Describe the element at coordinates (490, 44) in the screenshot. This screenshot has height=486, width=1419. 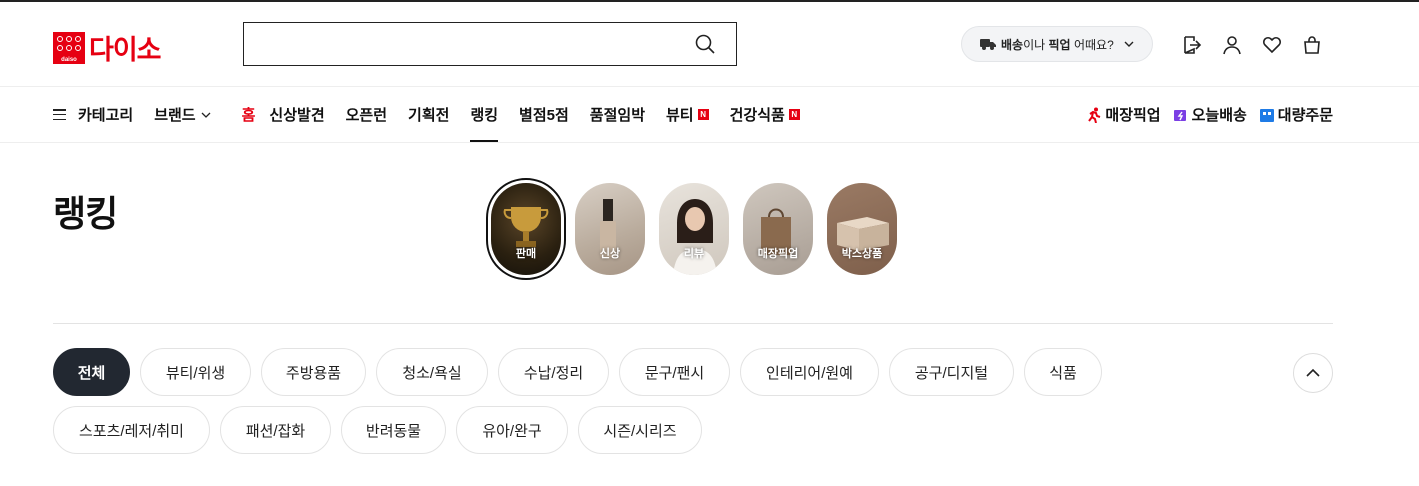
I see `search-input` at that location.